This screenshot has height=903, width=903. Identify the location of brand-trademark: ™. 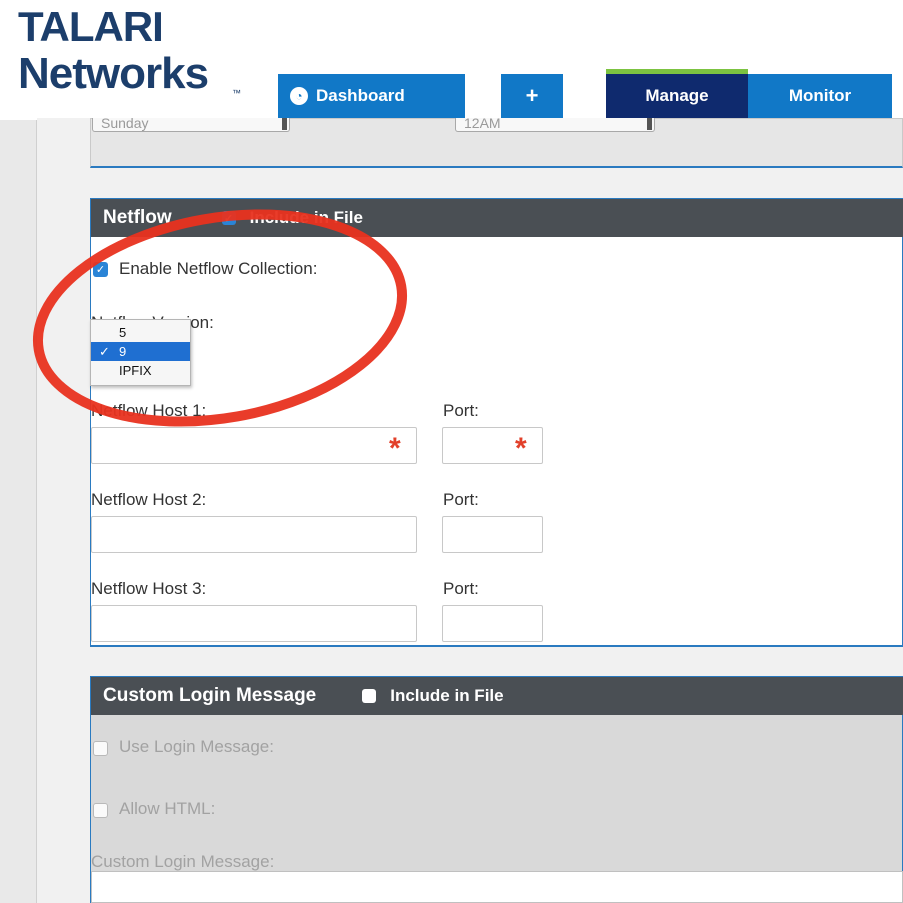
(236, 93).